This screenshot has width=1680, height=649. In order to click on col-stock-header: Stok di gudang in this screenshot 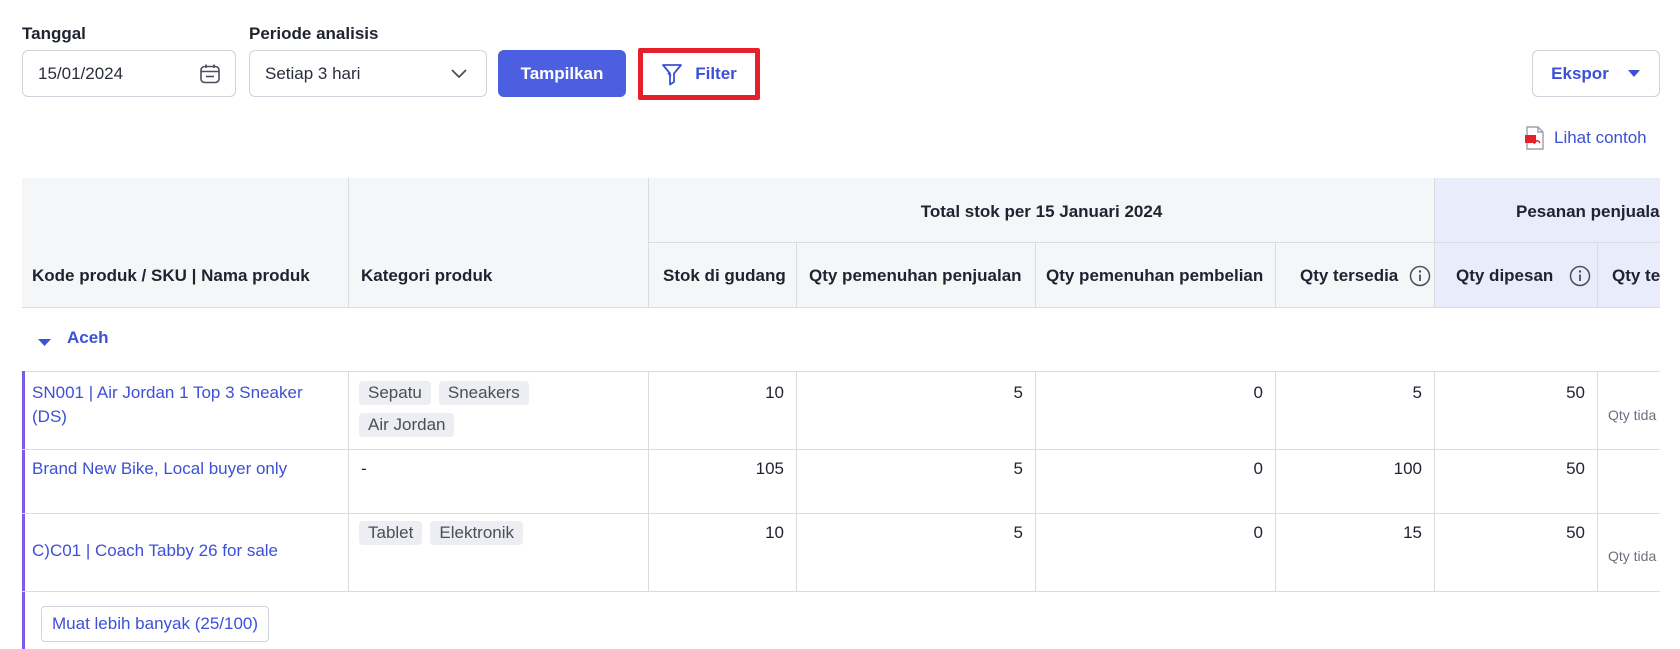, I will do `click(724, 275)`.